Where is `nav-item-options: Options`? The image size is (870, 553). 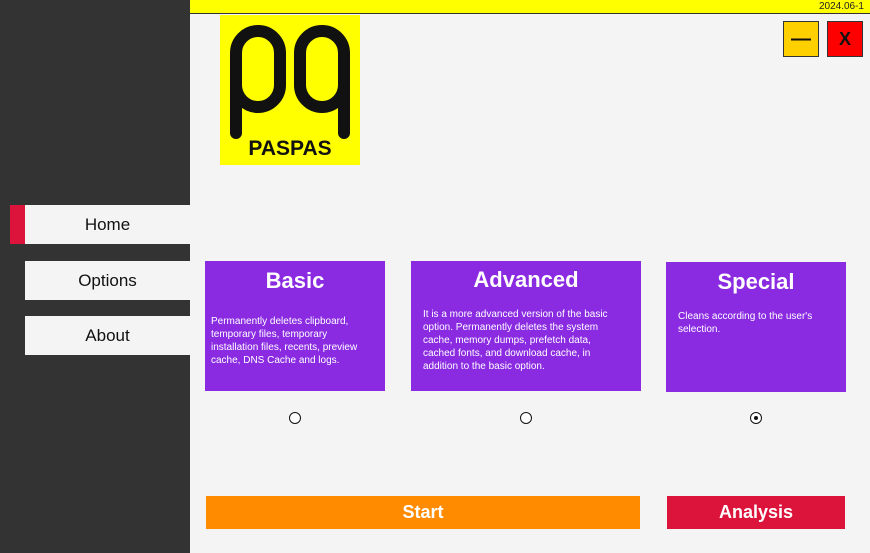 nav-item-options: Options is located at coordinates (107, 280).